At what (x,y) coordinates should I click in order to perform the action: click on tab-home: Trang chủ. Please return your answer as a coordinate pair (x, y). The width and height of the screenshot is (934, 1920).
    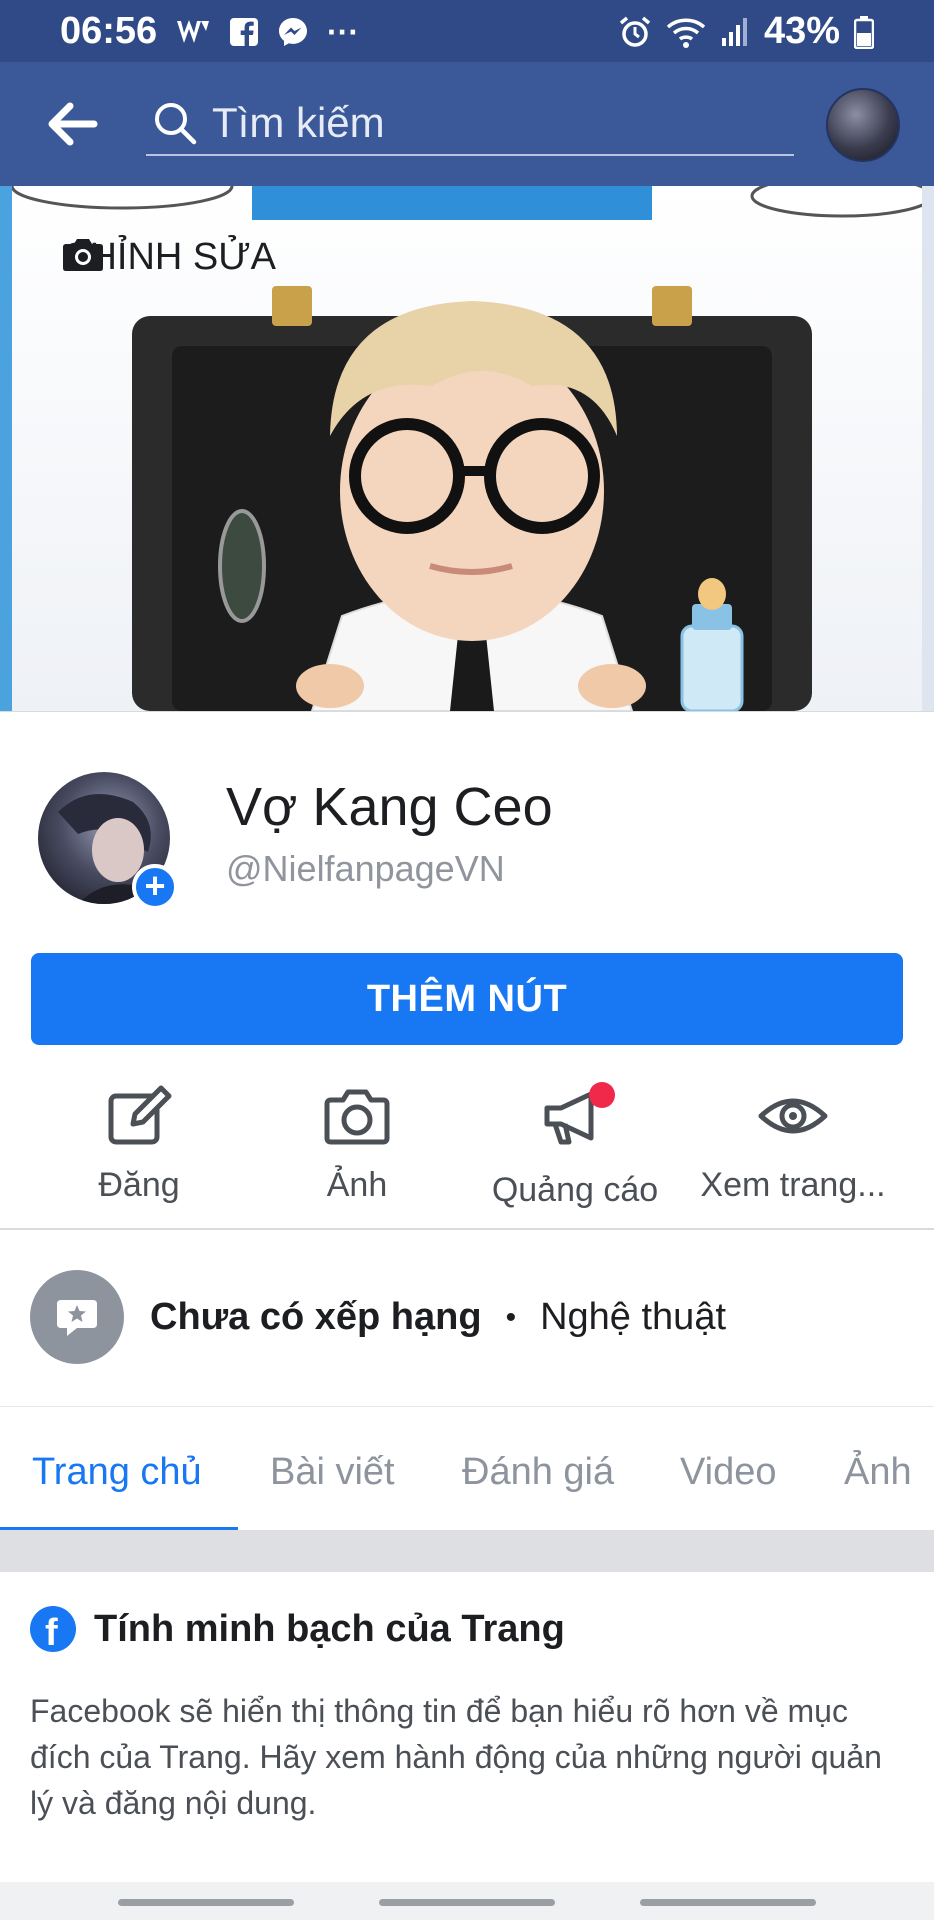
    Looking at the image, I should click on (117, 1472).